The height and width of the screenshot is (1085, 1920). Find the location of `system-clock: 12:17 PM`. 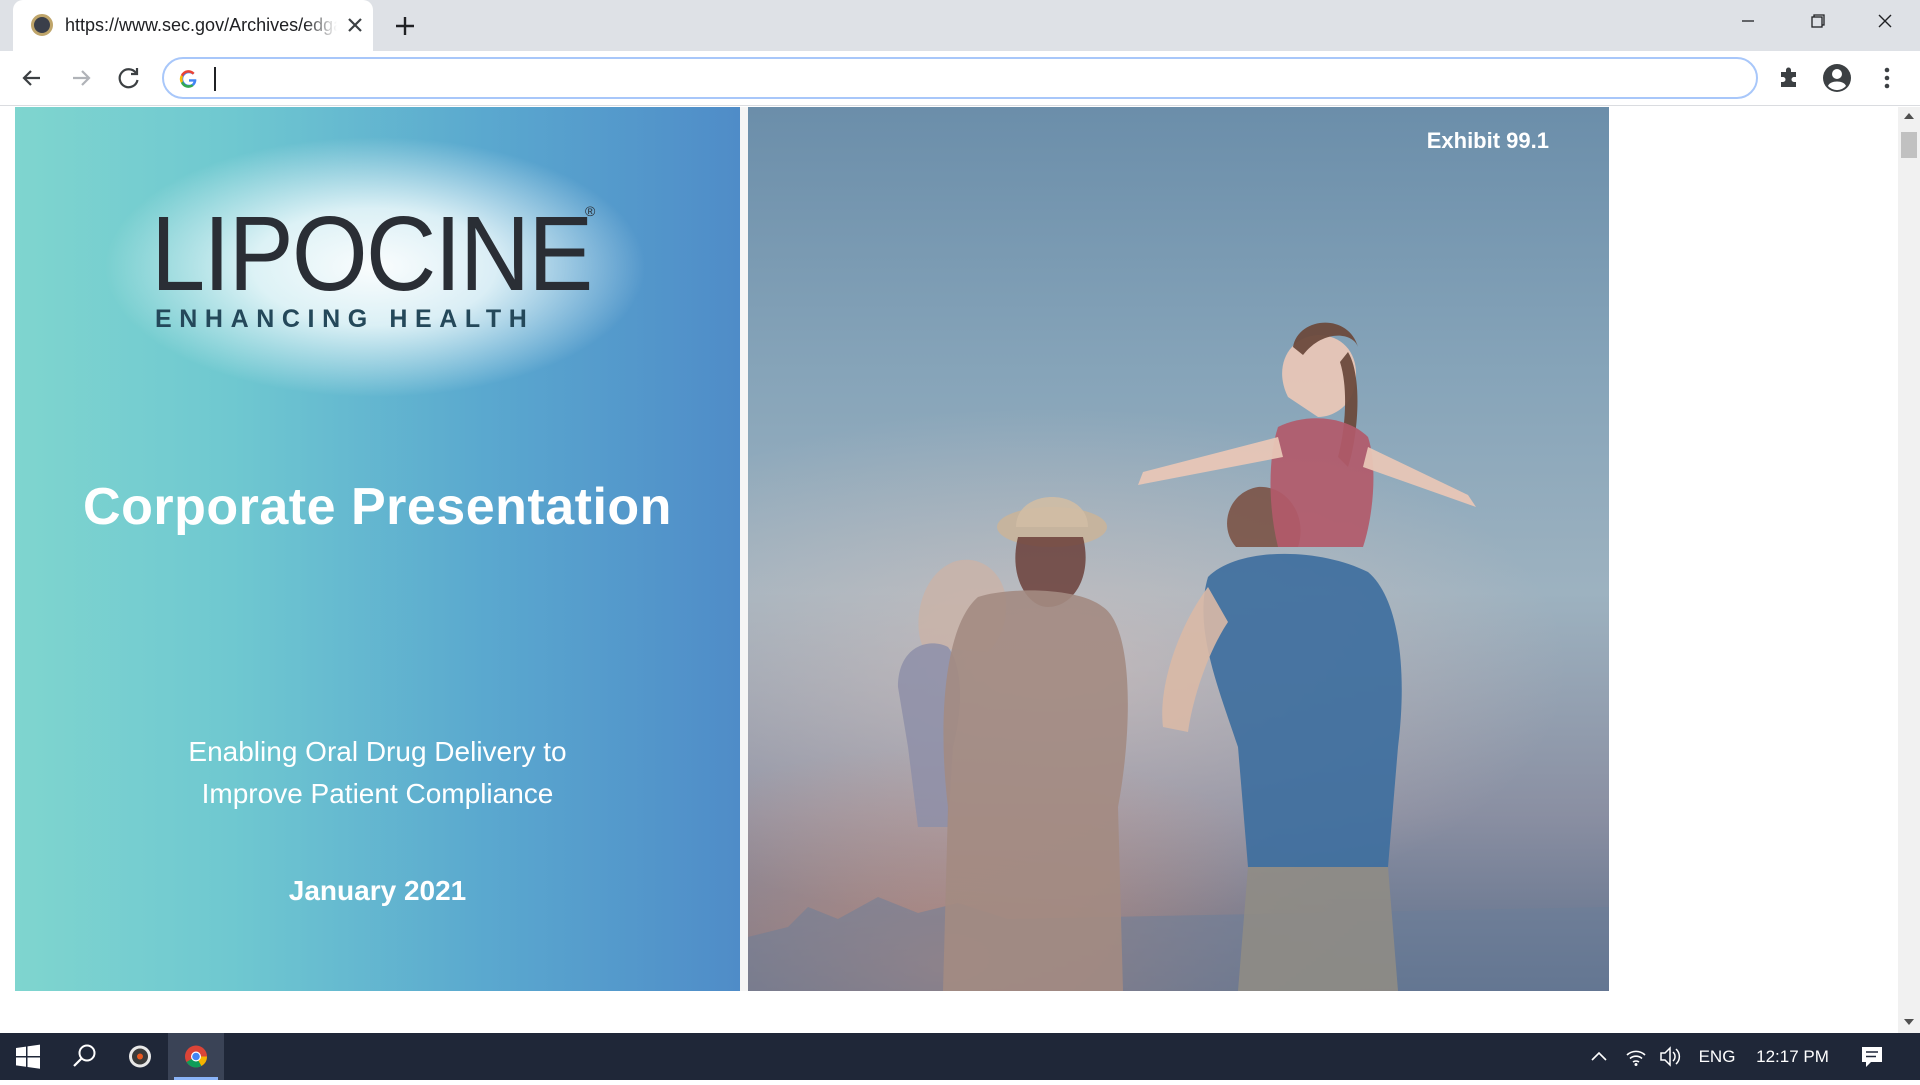

system-clock: 12:17 PM is located at coordinates (1792, 1056).